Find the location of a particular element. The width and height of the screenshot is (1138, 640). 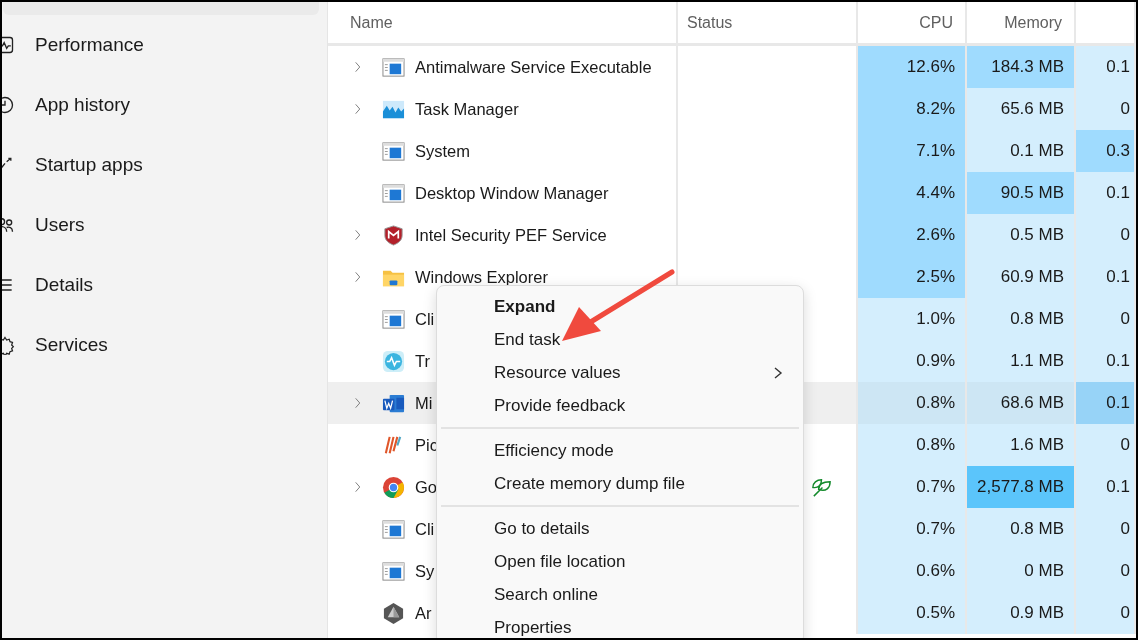

cpu-cell: 2.6% is located at coordinates (912, 235).